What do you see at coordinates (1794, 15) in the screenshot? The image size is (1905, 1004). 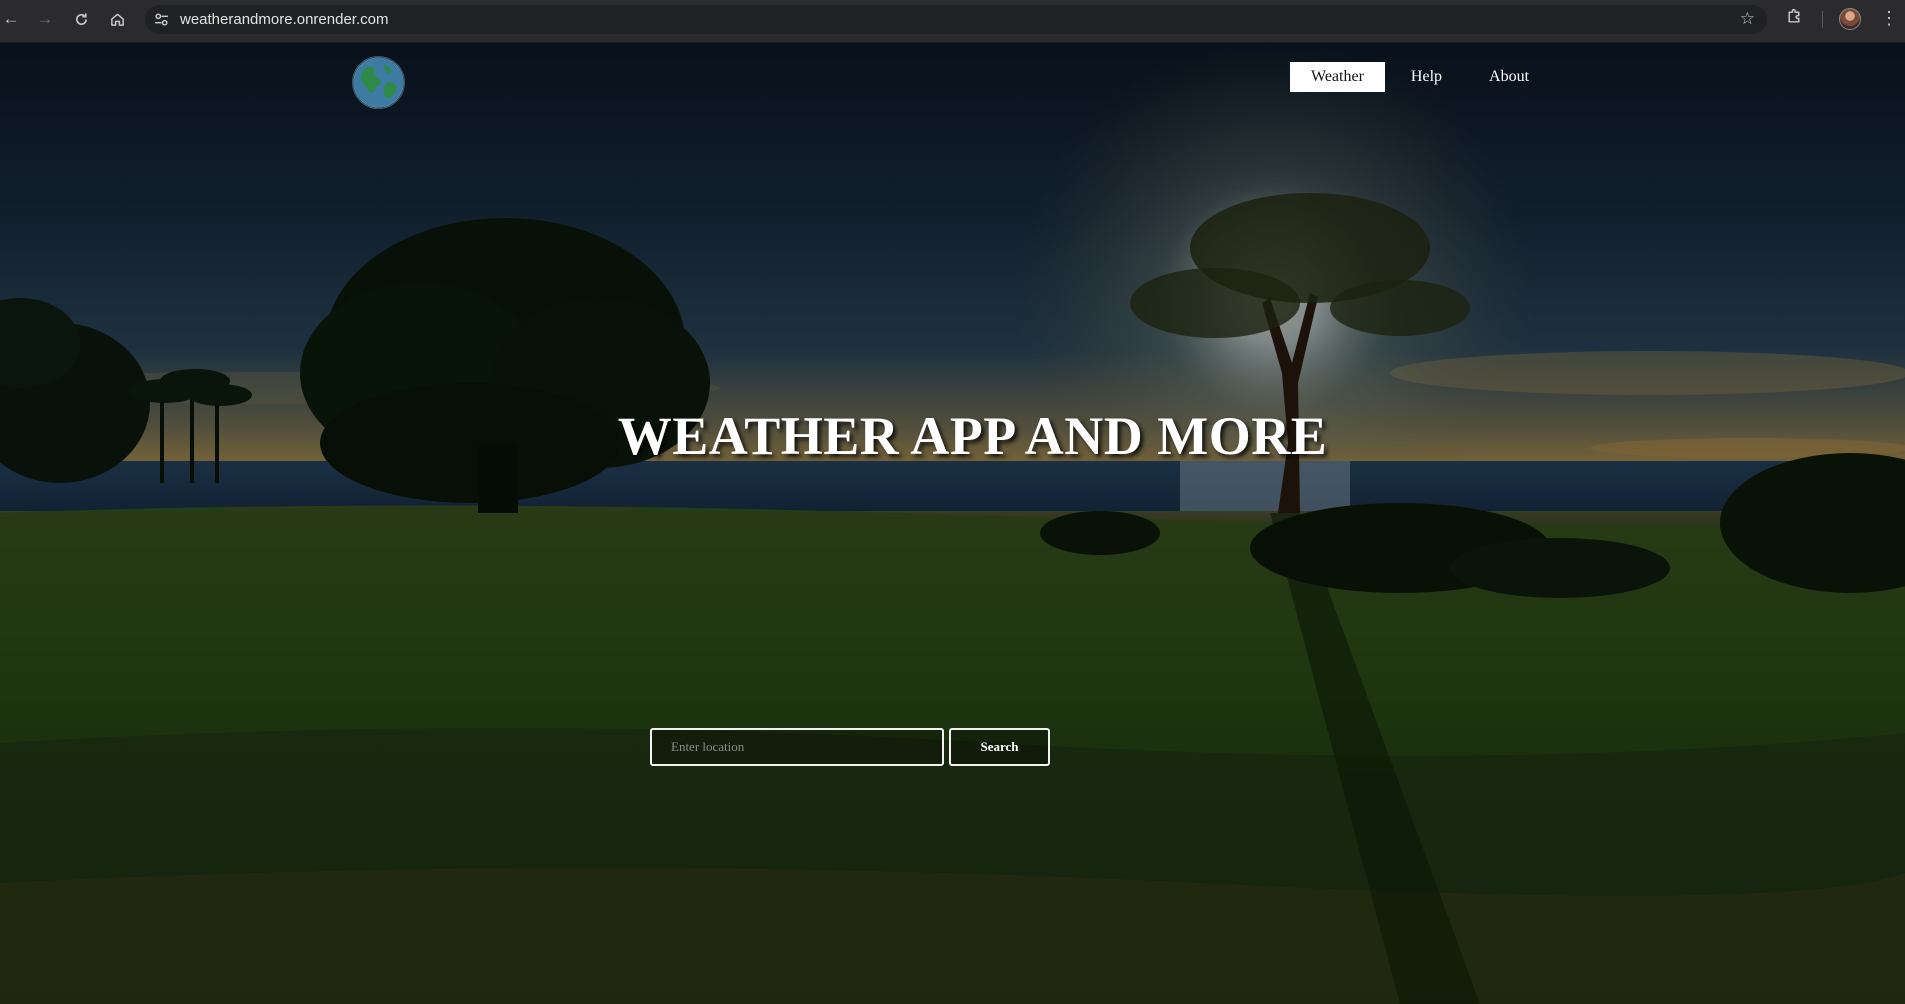 I see `puzzle-icon` at bounding box center [1794, 15].